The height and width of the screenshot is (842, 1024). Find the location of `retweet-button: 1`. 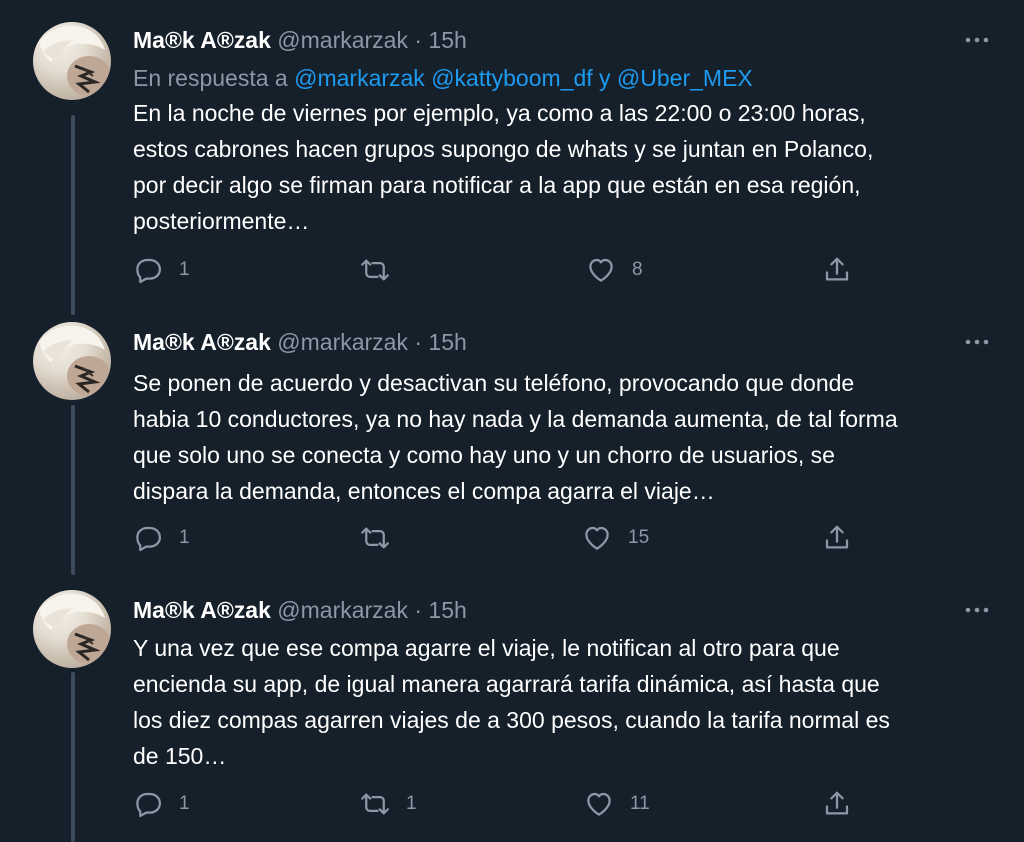

retweet-button: 1 is located at coordinates (388, 804).